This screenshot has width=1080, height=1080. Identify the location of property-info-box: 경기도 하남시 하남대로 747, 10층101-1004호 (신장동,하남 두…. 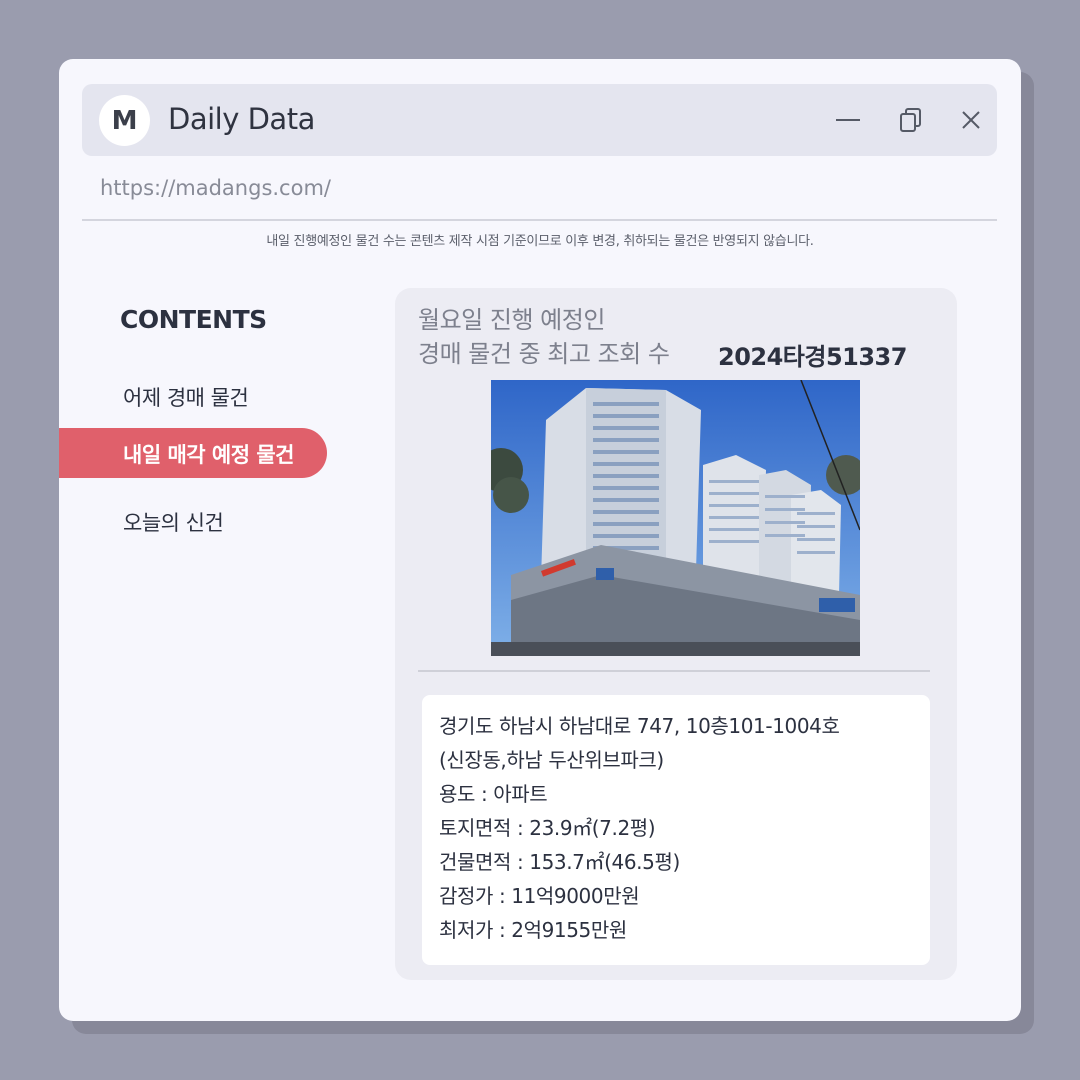
(676, 830).